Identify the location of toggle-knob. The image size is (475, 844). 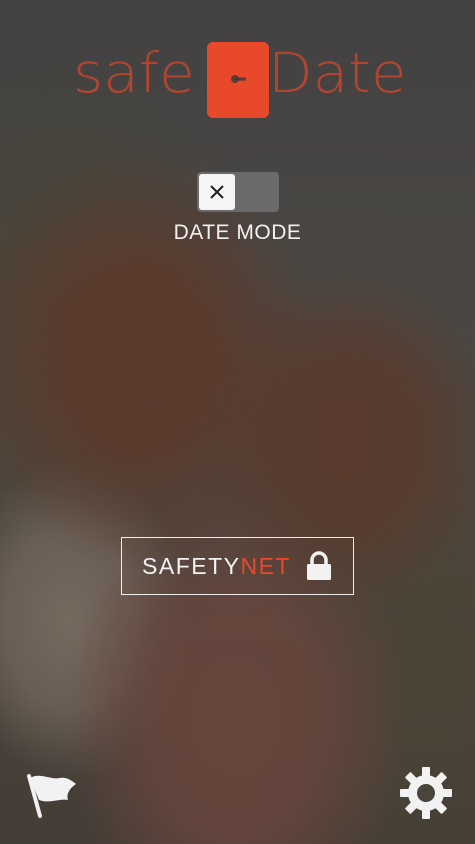
(217, 192).